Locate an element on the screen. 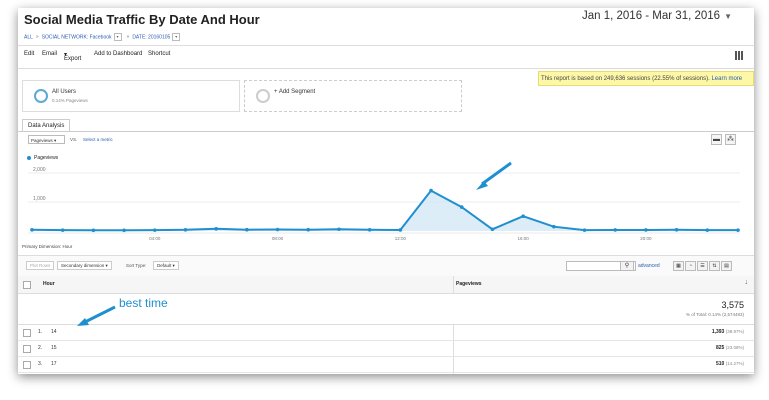 This screenshot has height=400, width=769. row-pageviews-value: 825 is located at coordinates (720, 348).